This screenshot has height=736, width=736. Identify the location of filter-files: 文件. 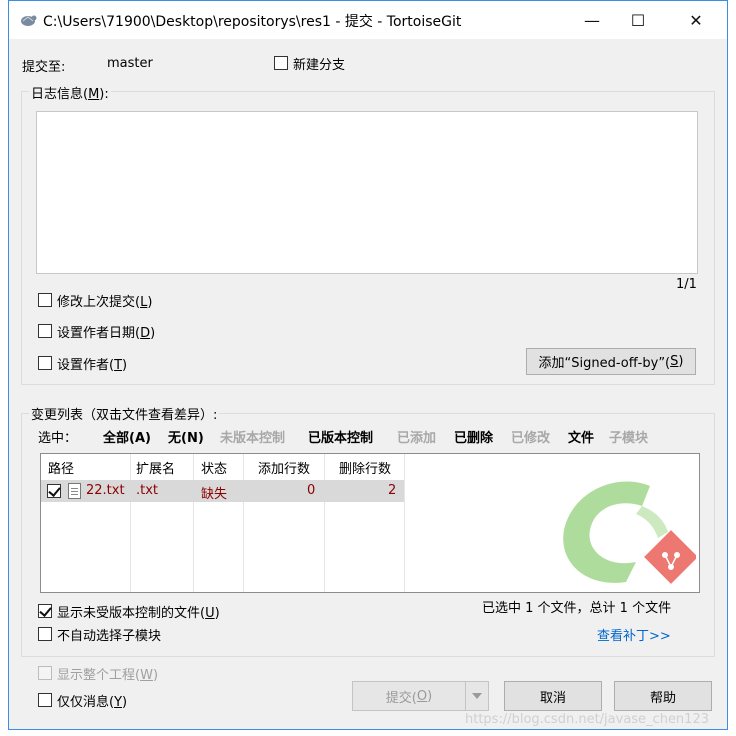
(581, 436).